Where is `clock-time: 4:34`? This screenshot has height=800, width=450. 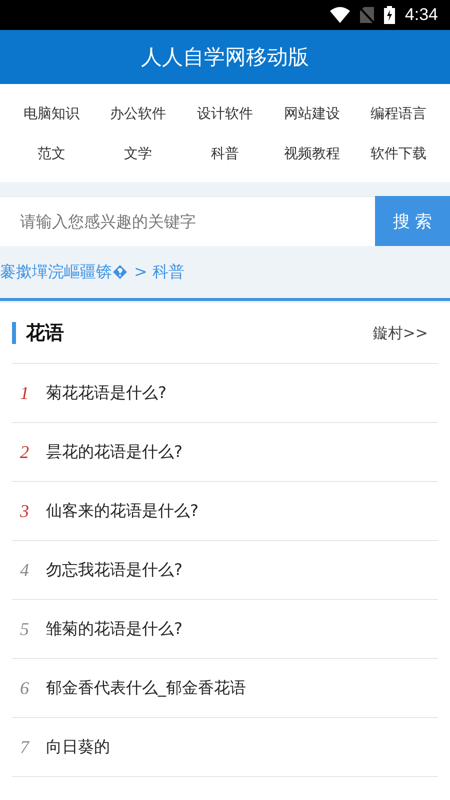 clock-time: 4:34 is located at coordinates (421, 15).